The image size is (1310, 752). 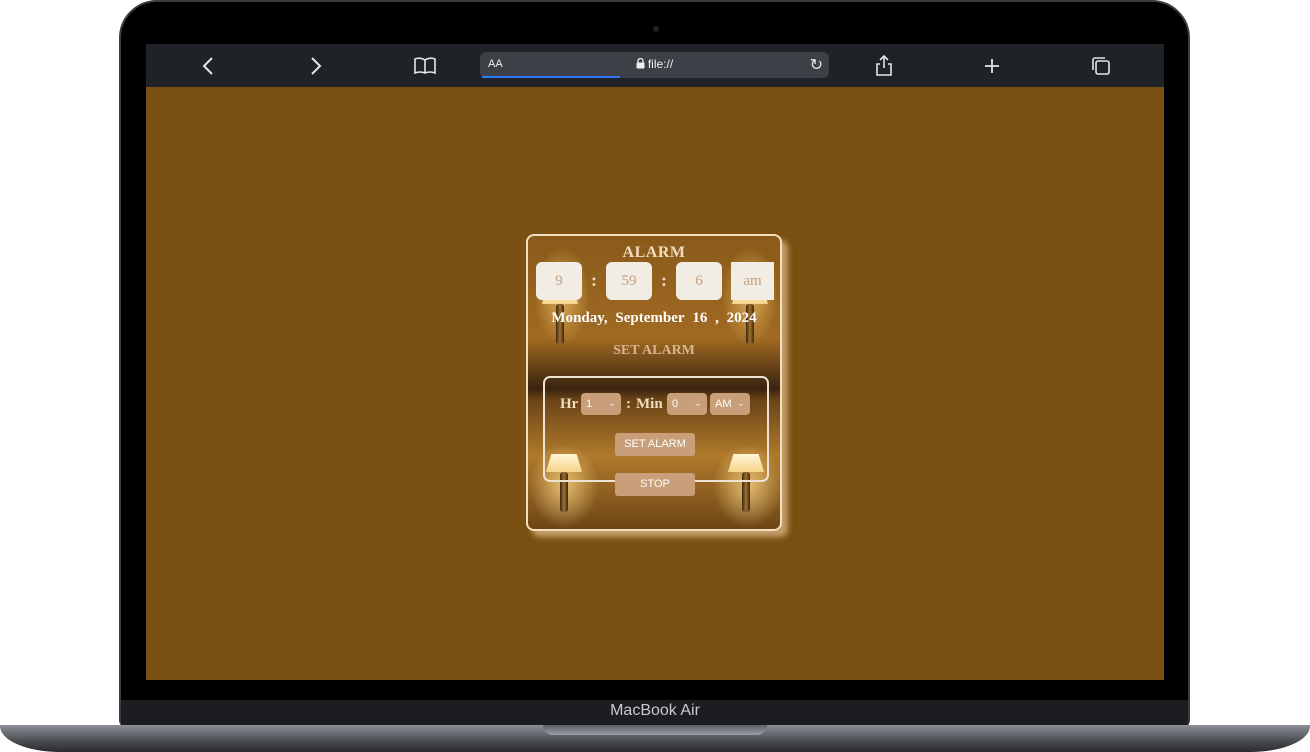 What do you see at coordinates (655, 730) in the screenshot?
I see `laptop-notch` at bounding box center [655, 730].